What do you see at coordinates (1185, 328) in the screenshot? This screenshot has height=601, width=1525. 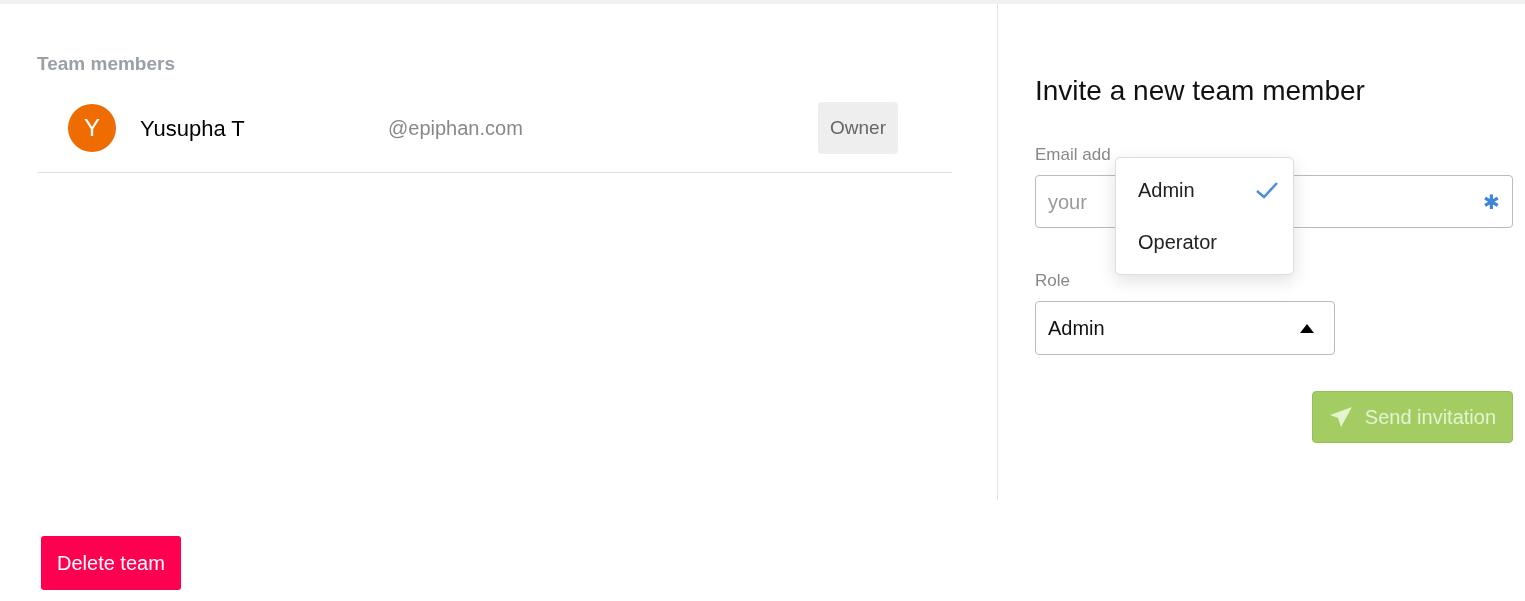 I see `role-select: Admin` at bounding box center [1185, 328].